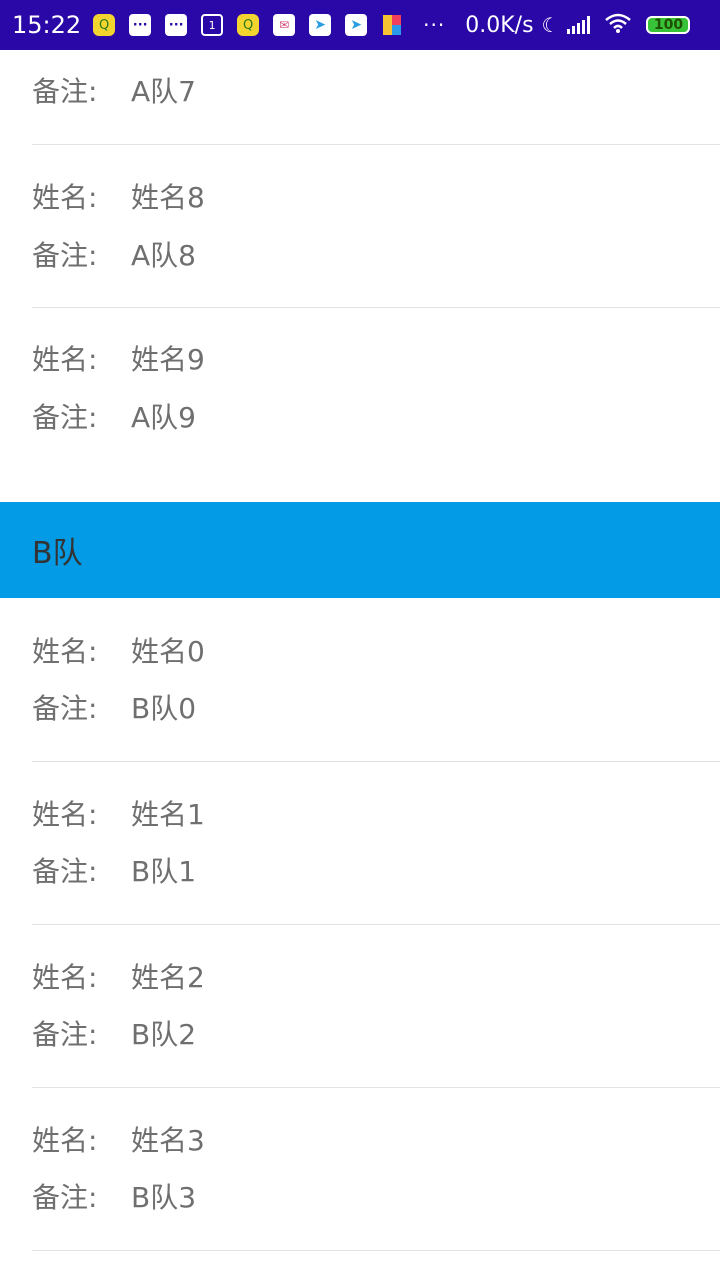 The height and width of the screenshot is (1280, 720). Describe the element at coordinates (168, 359) in the screenshot. I see `name-value: 姓名9` at that location.